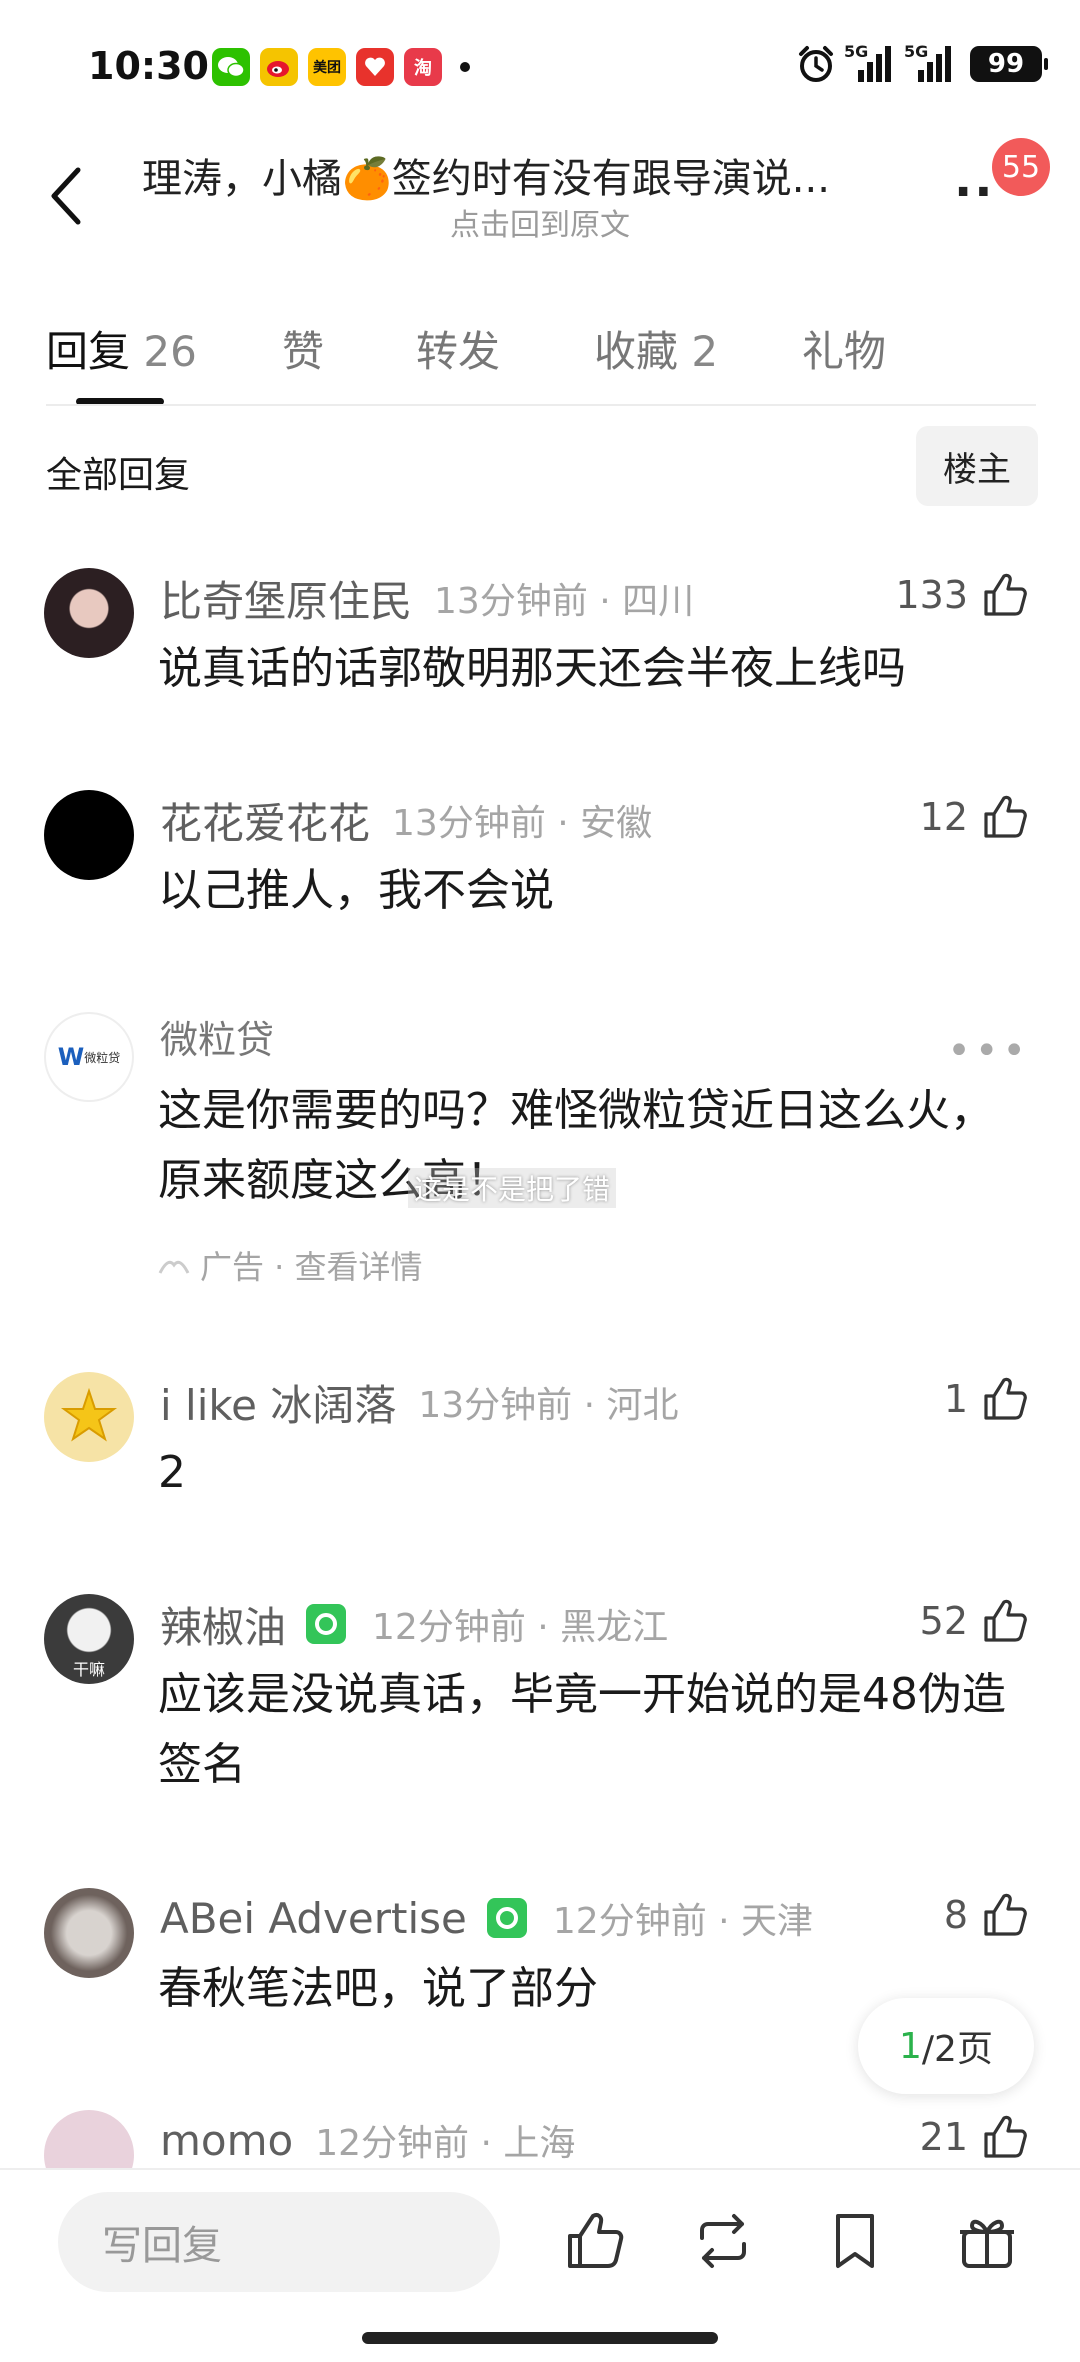  I want to click on avatar: 干嘛, so click(89, 1639).